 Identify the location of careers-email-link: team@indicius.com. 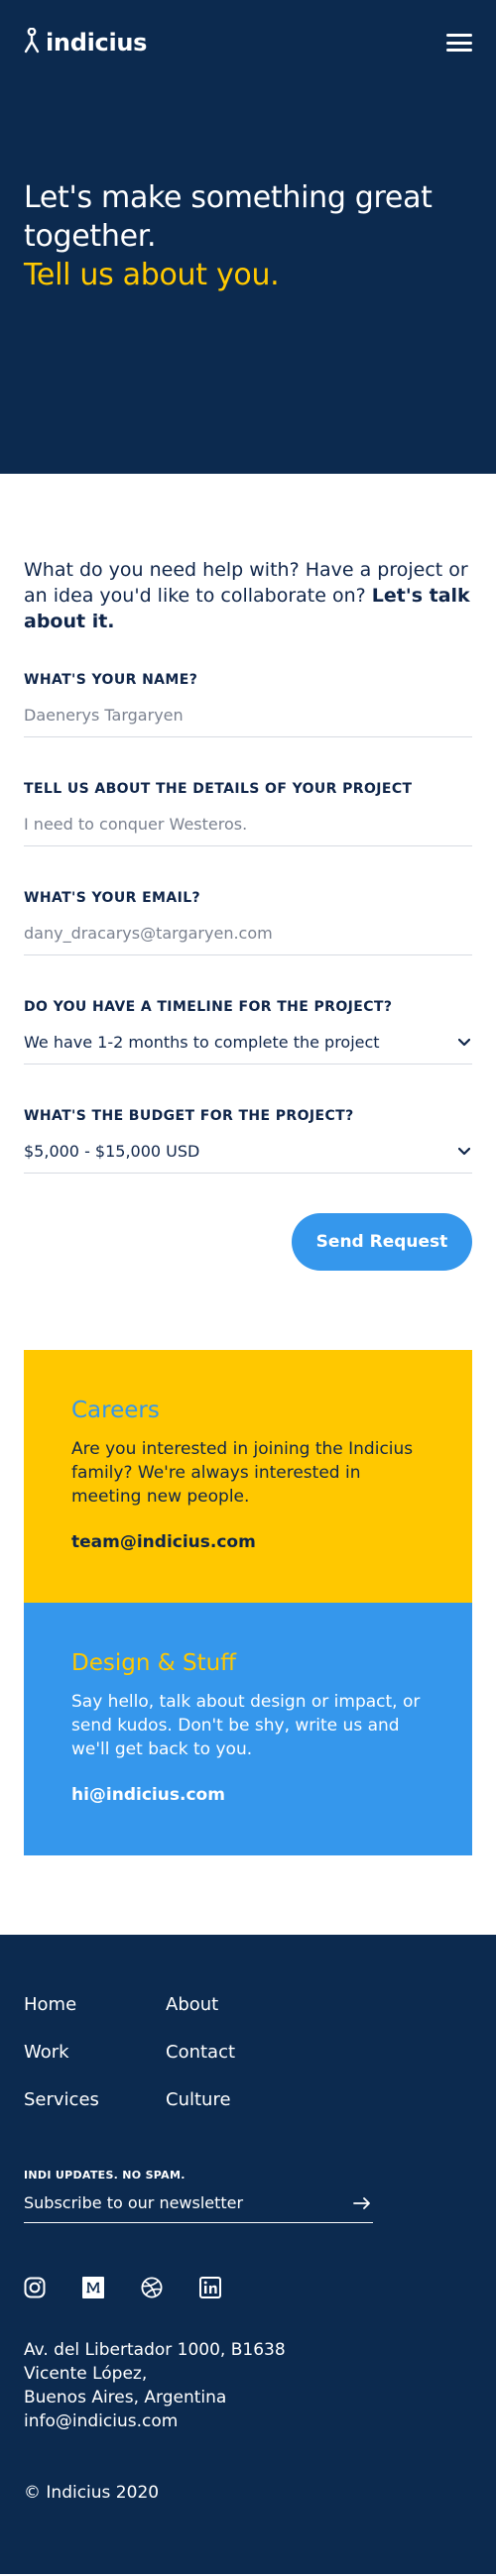
(163, 1542).